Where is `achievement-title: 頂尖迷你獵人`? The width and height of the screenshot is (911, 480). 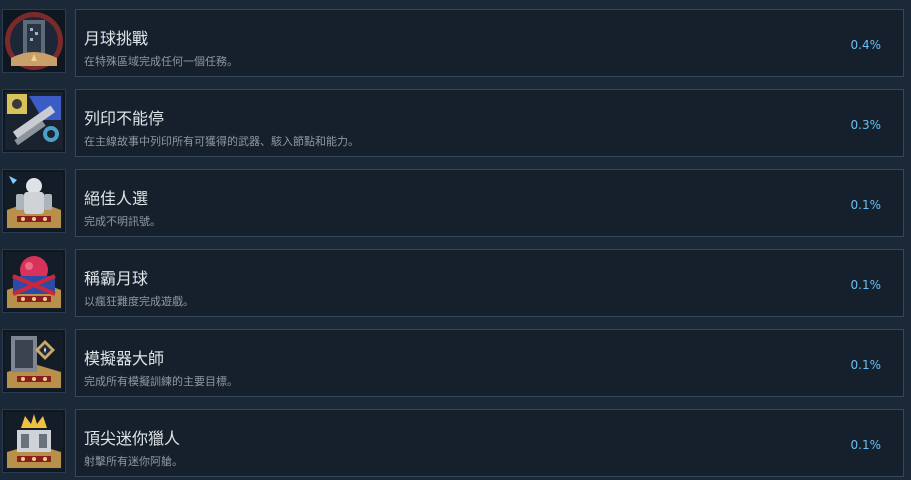 achievement-title: 頂尖迷你獵人 is located at coordinates (132, 438).